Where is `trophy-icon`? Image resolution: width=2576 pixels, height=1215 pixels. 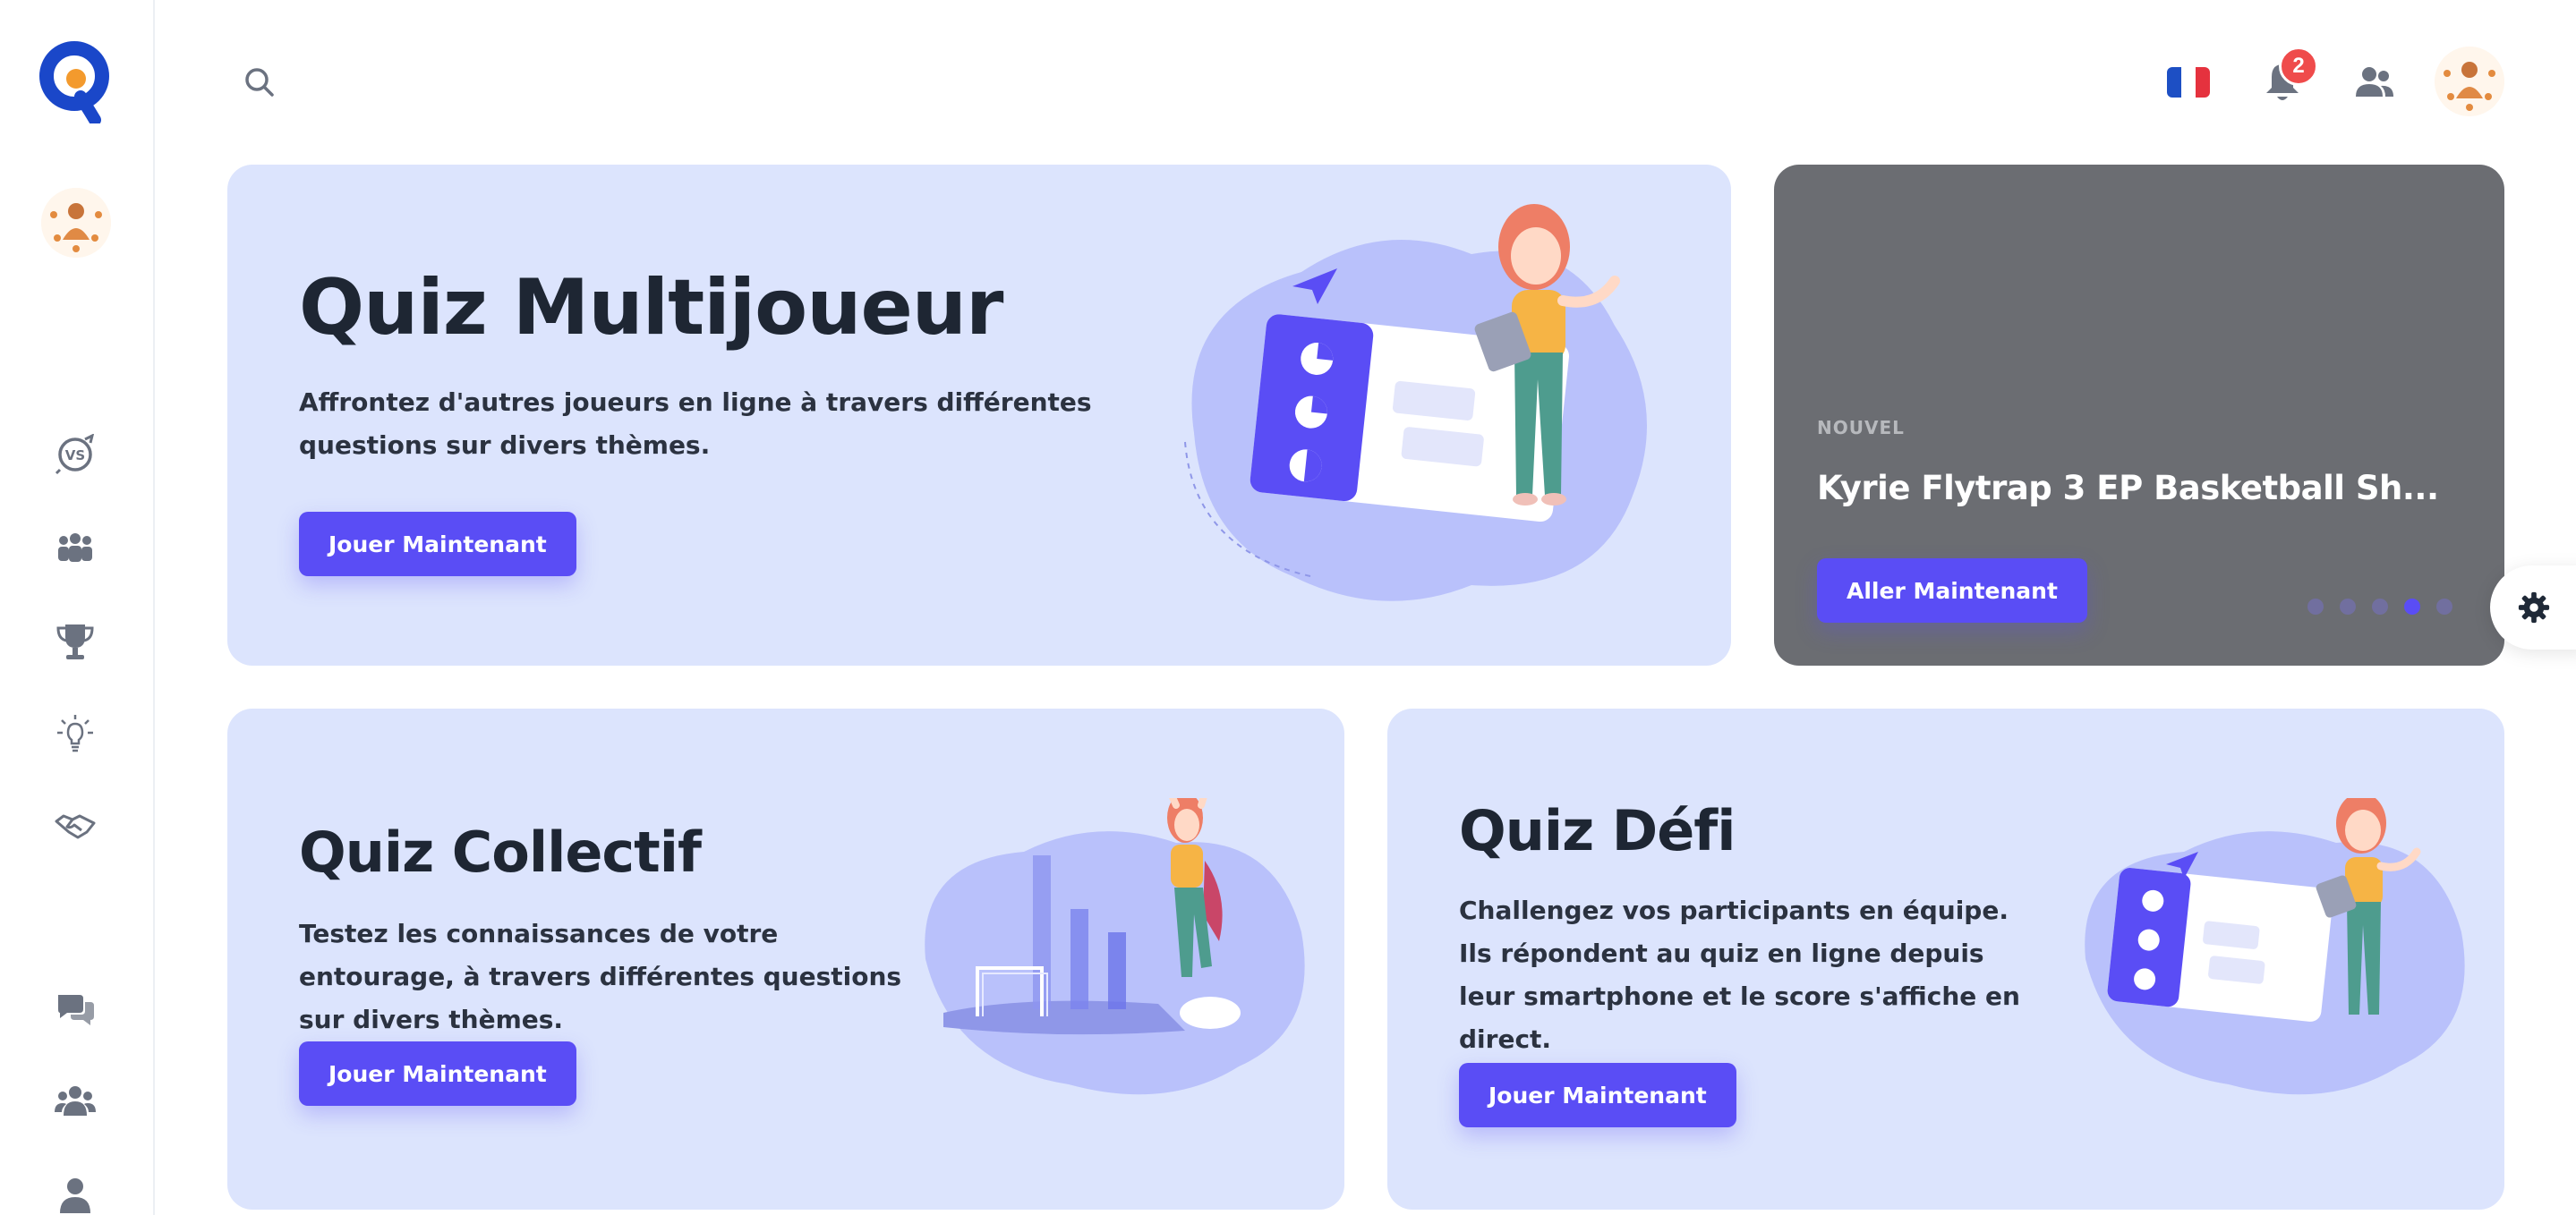
trophy-icon is located at coordinates (75, 642).